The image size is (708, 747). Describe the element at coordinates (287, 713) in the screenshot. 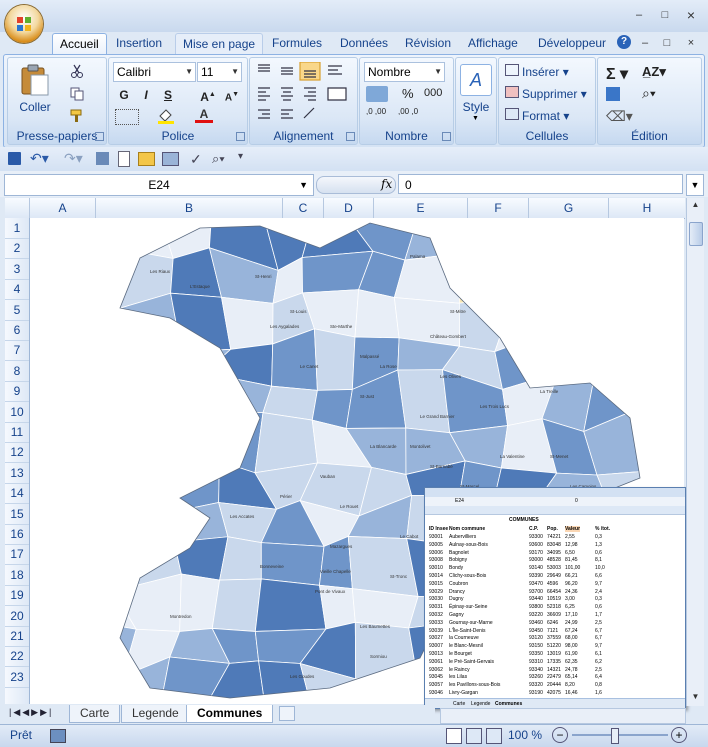

I see `new-sheet-icon` at that location.